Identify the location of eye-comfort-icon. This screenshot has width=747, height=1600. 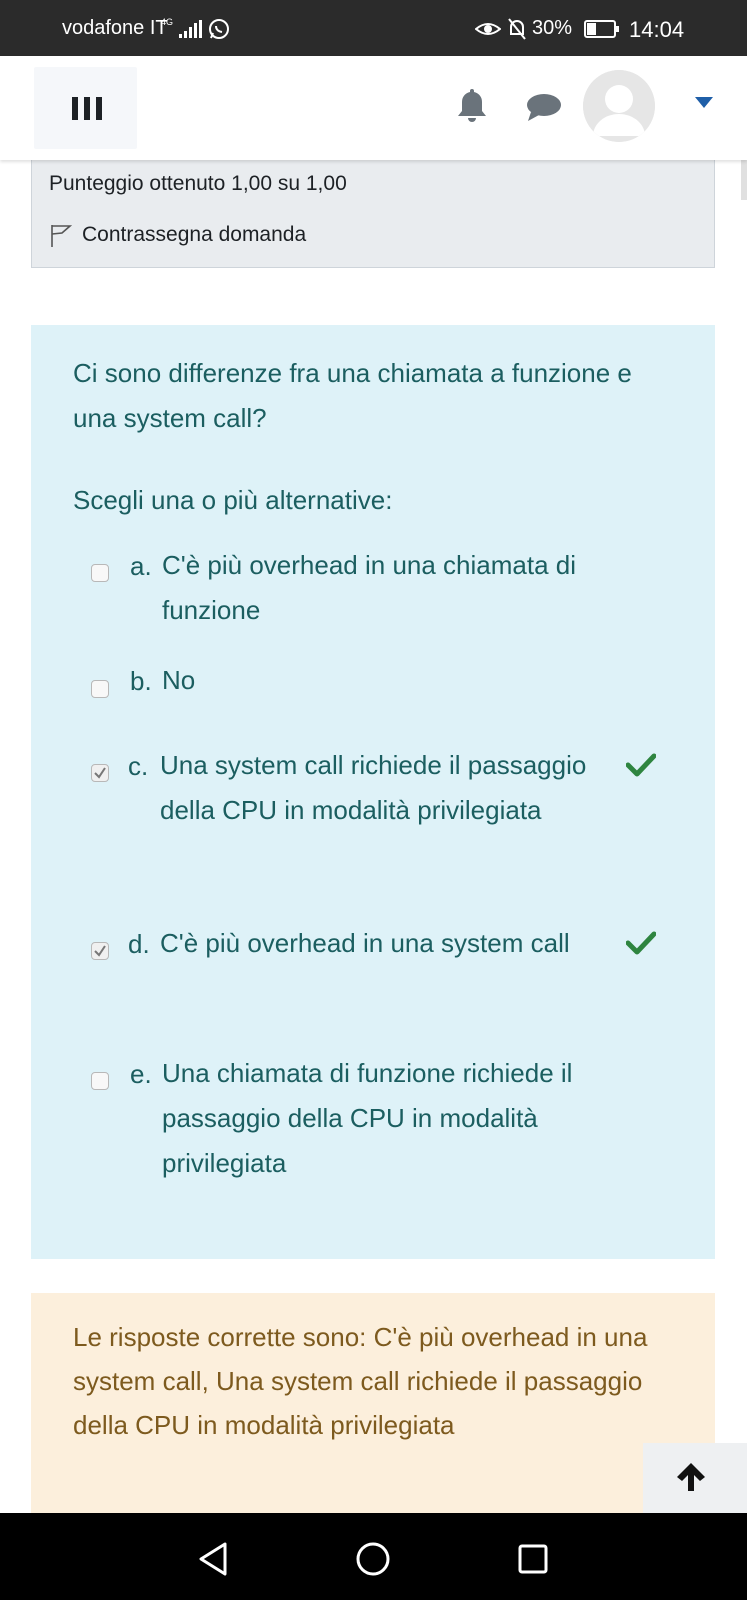
(488, 29).